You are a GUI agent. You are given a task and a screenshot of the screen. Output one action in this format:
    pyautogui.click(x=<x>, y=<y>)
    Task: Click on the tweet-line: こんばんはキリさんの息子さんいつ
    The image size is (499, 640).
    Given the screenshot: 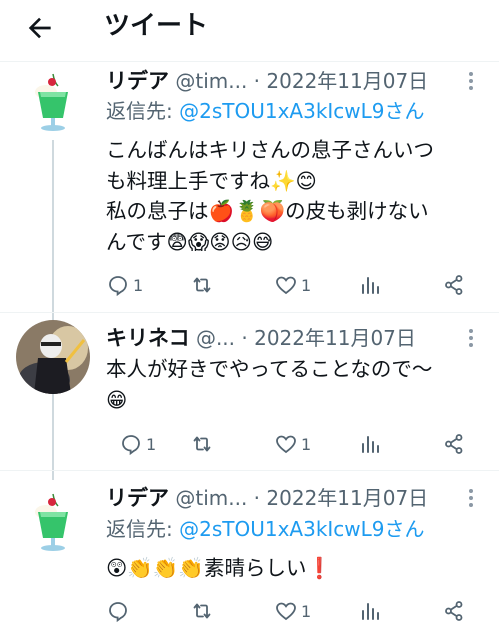 What is the action you would take?
    pyautogui.click(x=270, y=150)
    